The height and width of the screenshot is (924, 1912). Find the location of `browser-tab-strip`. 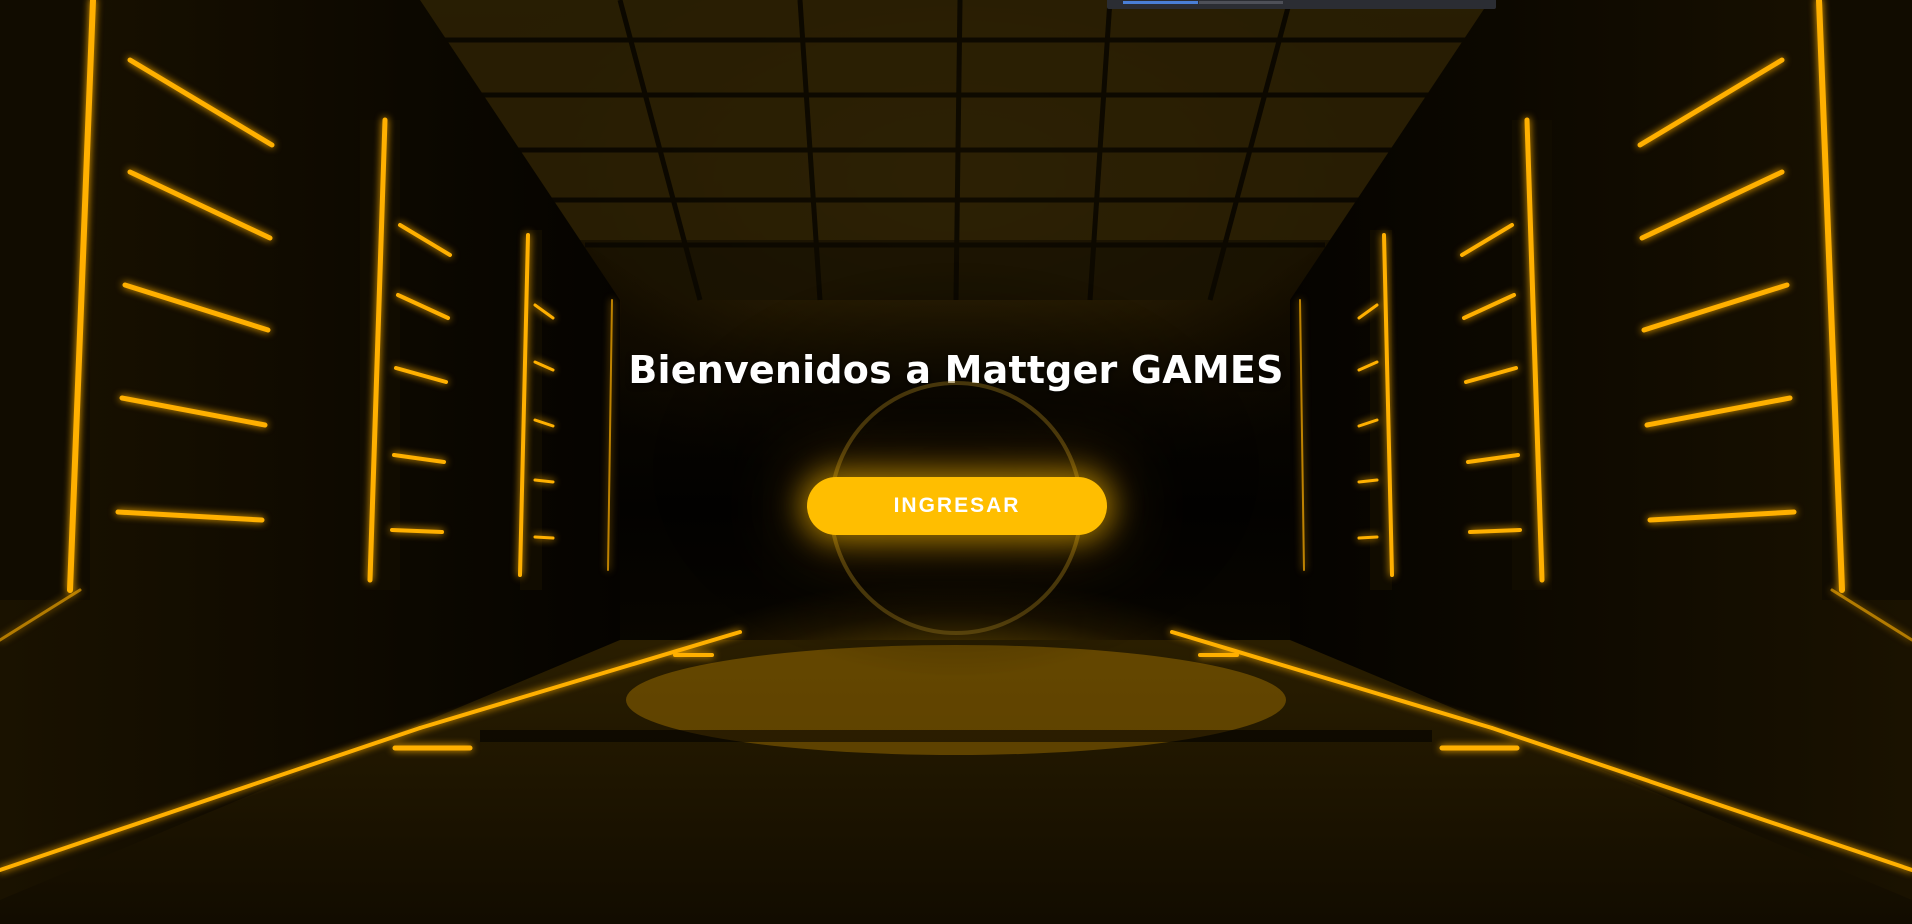

browser-tab-strip is located at coordinates (1301, 4).